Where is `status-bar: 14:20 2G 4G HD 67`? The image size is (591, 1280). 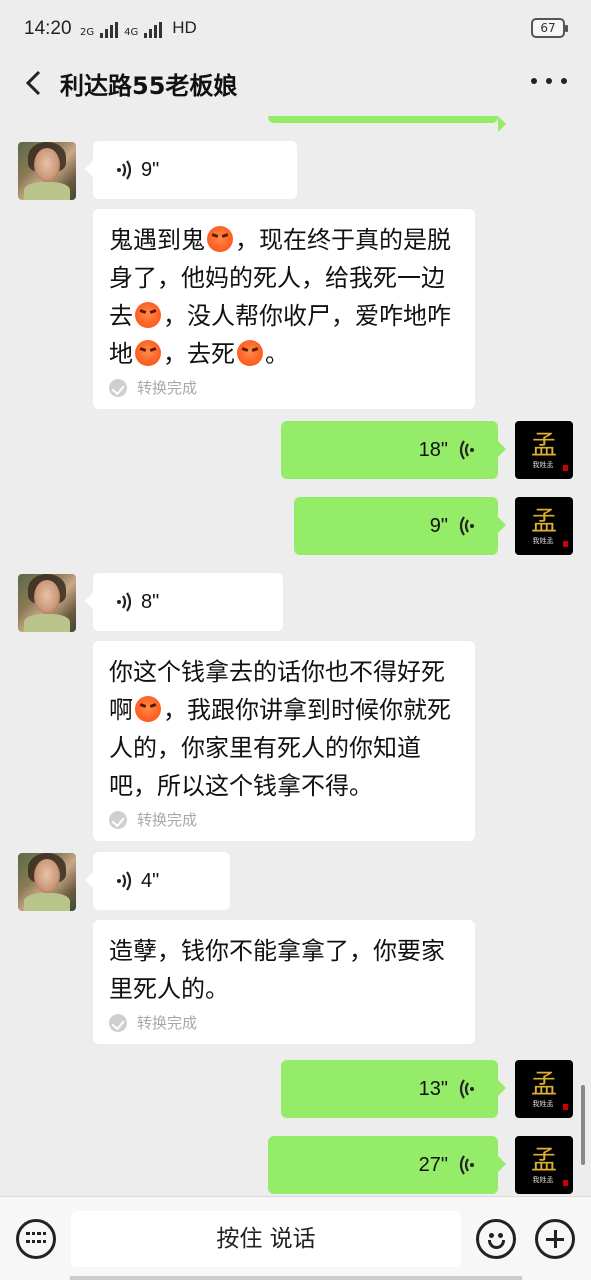 status-bar: 14:20 2G 4G HD 67 is located at coordinates (295, 30).